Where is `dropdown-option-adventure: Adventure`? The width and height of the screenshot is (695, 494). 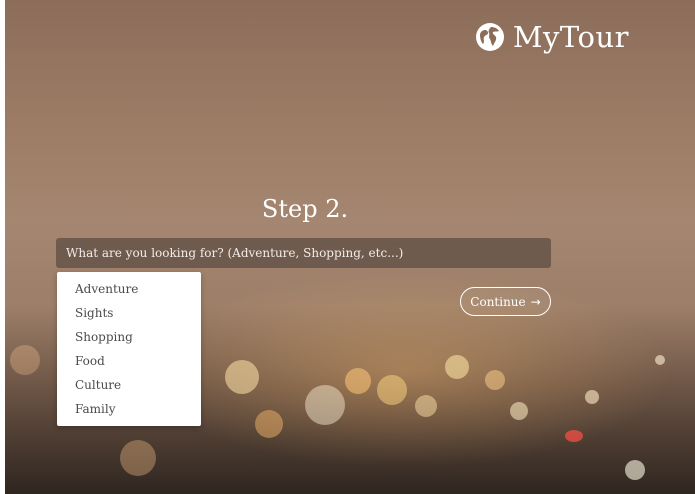 dropdown-option-adventure: Adventure is located at coordinates (129, 289).